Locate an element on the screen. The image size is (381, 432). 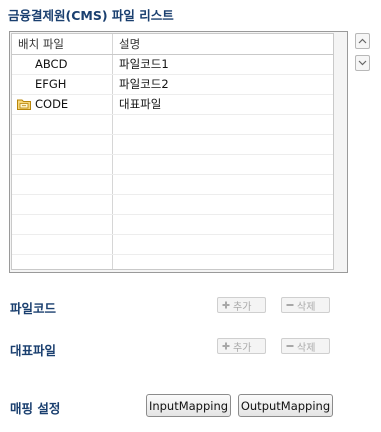
table-header: 배치 파일 설명 is located at coordinates (172, 44).